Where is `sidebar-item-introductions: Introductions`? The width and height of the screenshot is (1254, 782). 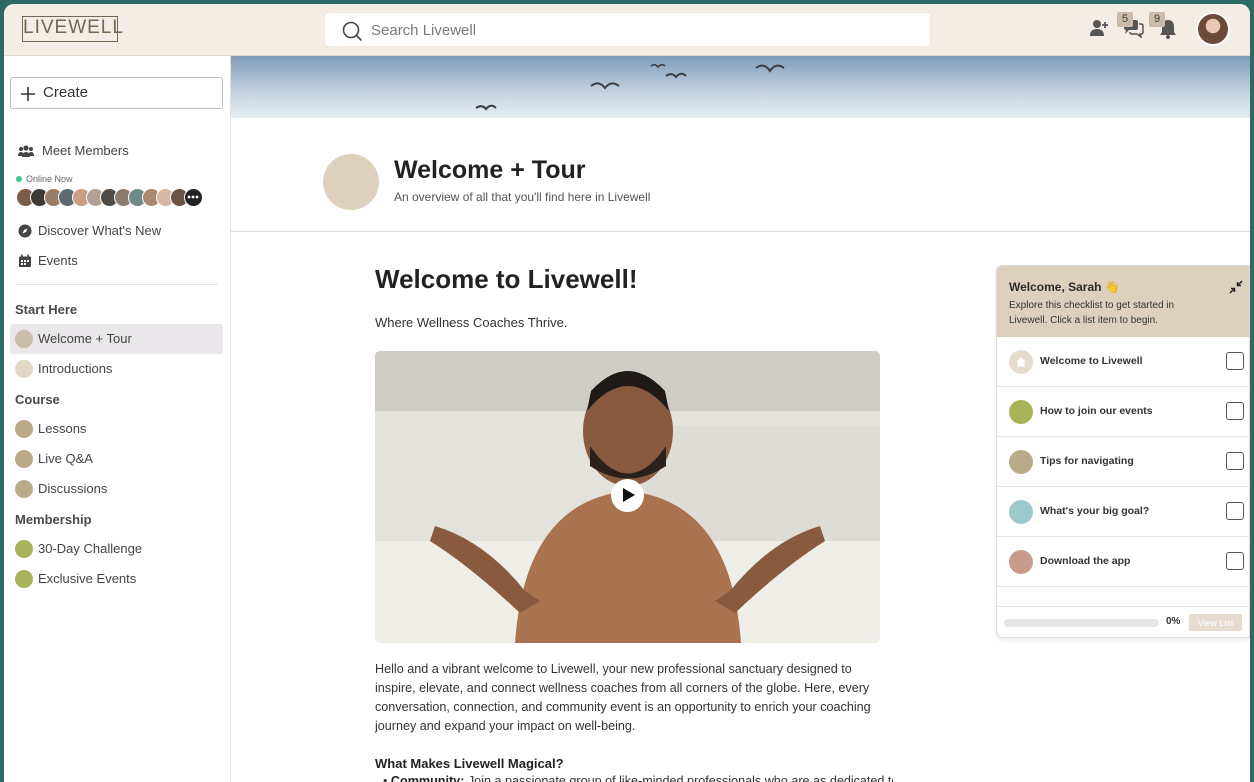
sidebar-item-introductions: Introductions is located at coordinates (116, 369).